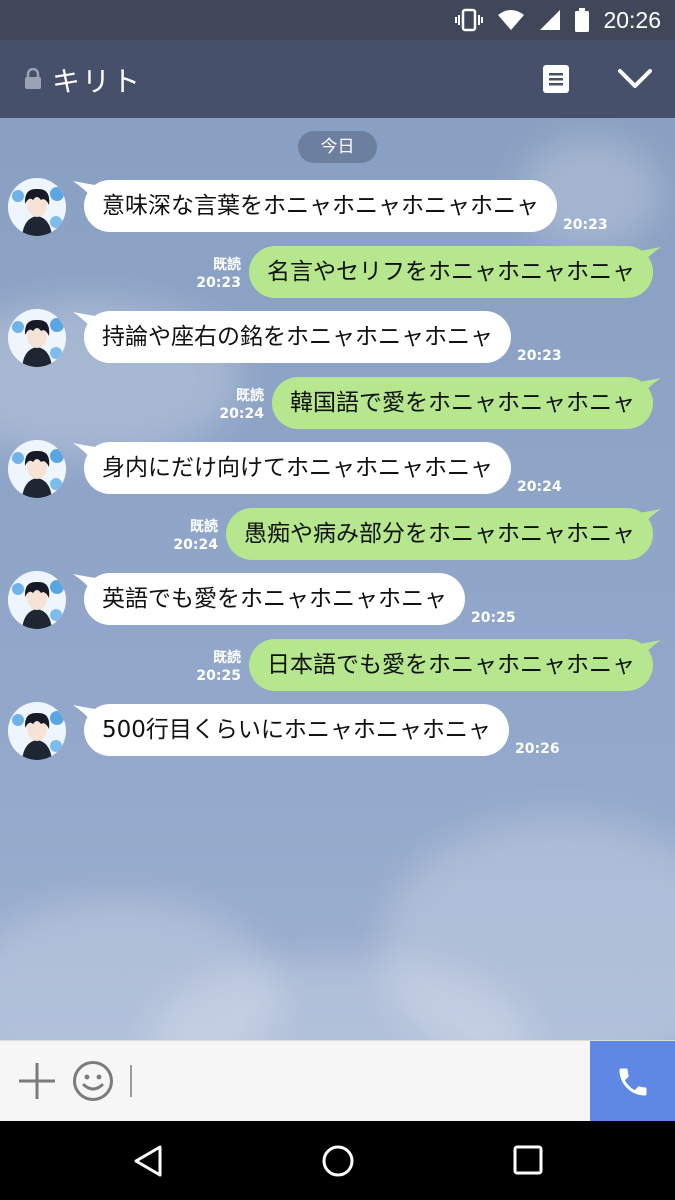 The height and width of the screenshot is (1200, 675). I want to click on phone-icon, so click(632, 1081).